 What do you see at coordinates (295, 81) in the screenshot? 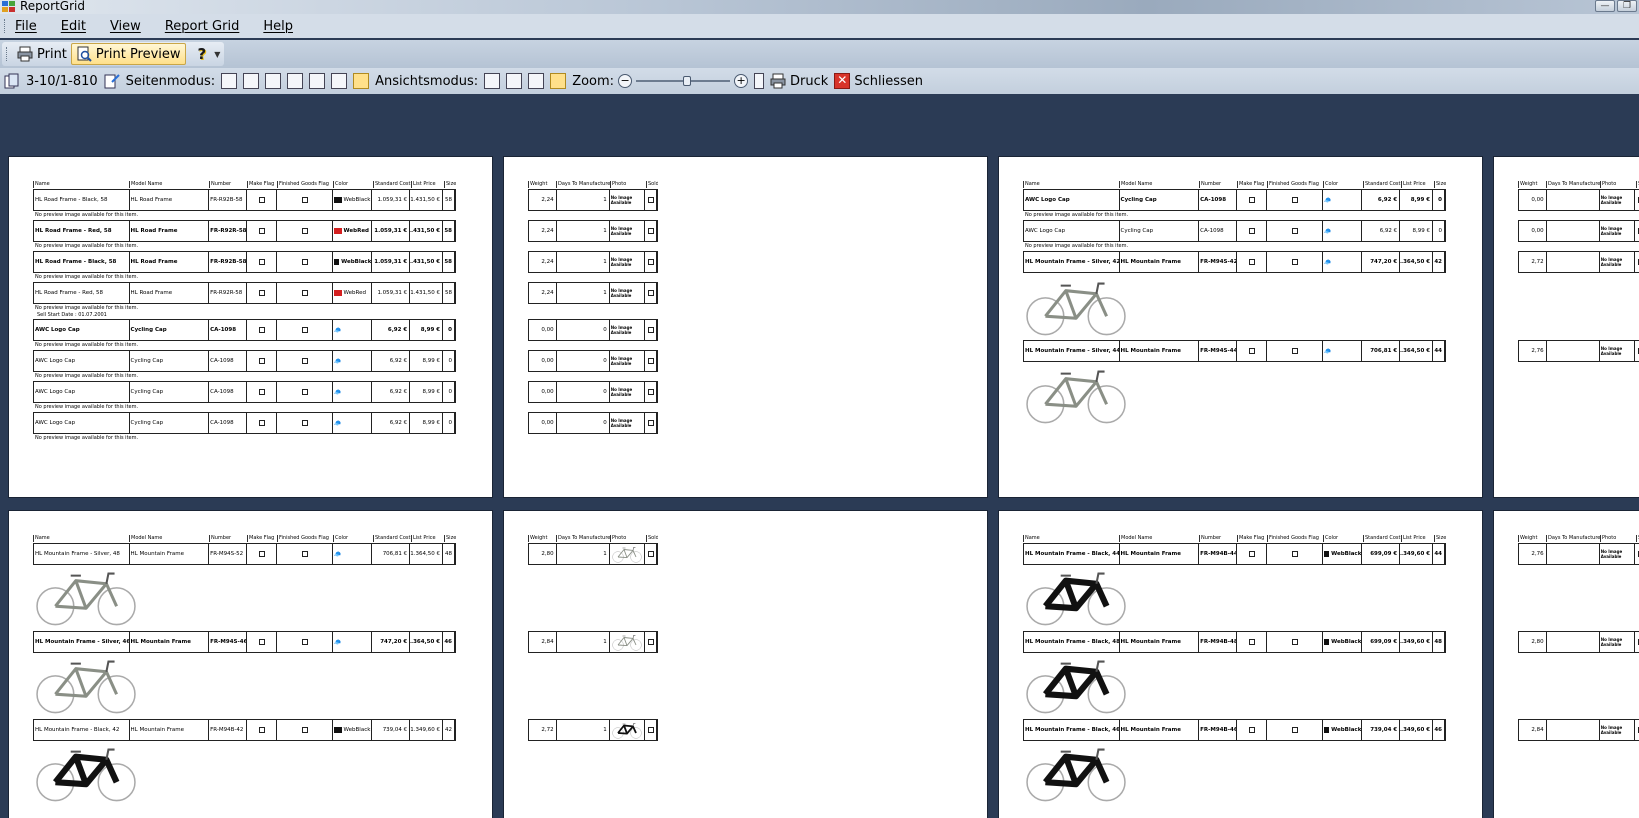
I see `layout-4-pages-icon` at bounding box center [295, 81].